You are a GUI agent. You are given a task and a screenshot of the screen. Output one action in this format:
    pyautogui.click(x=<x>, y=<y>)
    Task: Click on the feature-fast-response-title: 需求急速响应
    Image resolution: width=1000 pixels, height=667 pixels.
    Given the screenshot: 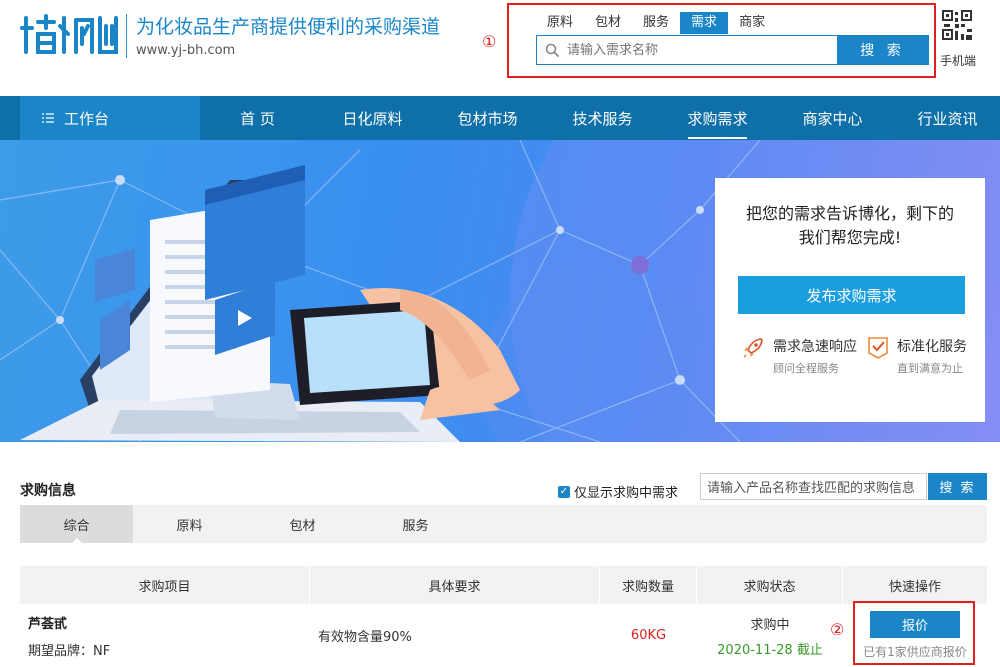 What is the action you would take?
    pyautogui.click(x=815, y=347)
    